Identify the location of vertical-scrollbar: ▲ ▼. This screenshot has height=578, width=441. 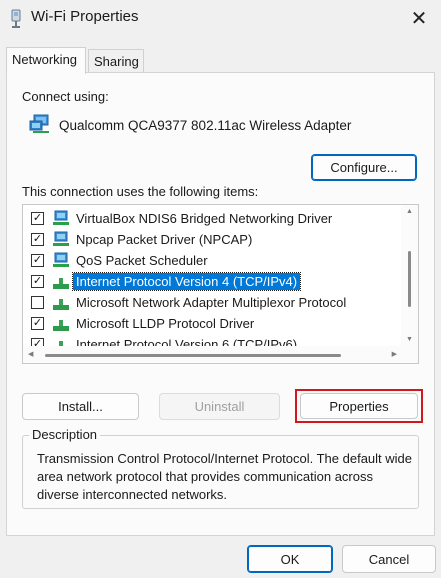
(409, 284).